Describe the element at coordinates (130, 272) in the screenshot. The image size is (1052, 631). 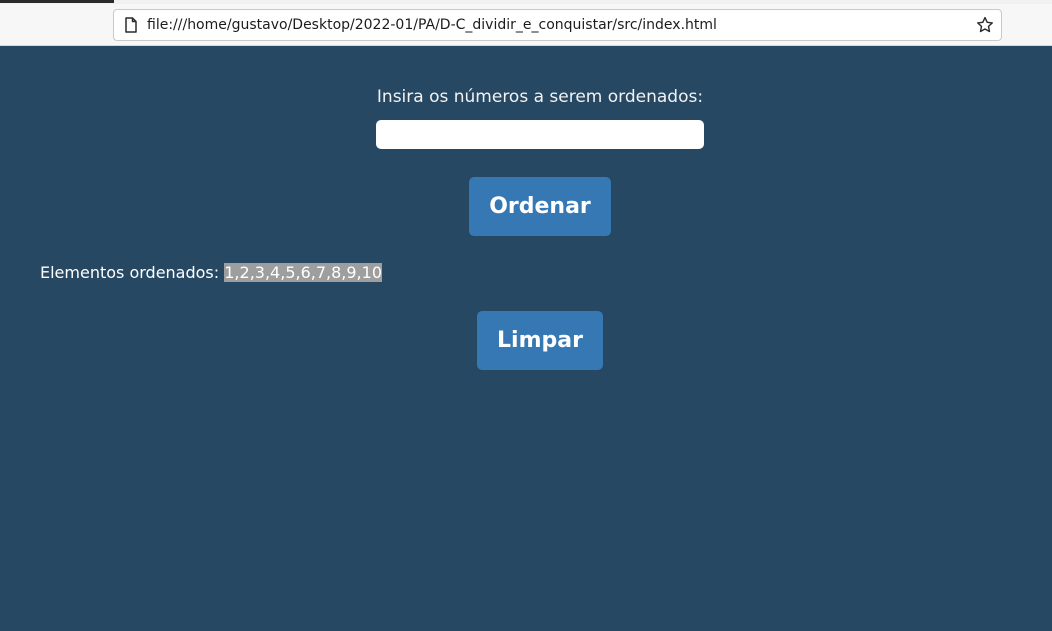
I see `result-label: Elementos ordenados:` at that location.